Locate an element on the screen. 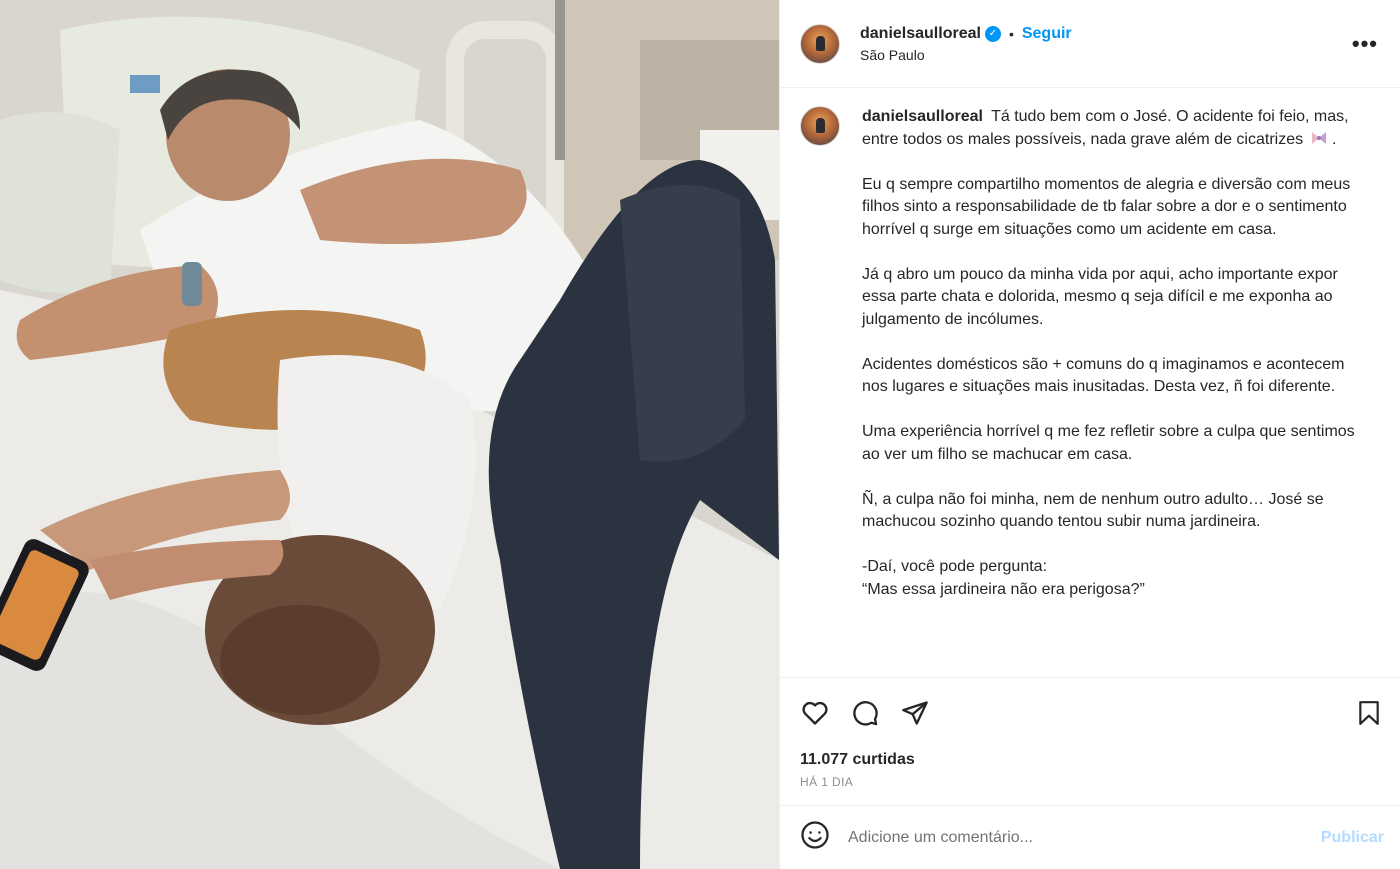 Image resolution: width=1400 pixels, height=869 pixels. caption-paragraph: “Mas essa jardineira não era perigosa?” is located at coordinates (1003, 589).